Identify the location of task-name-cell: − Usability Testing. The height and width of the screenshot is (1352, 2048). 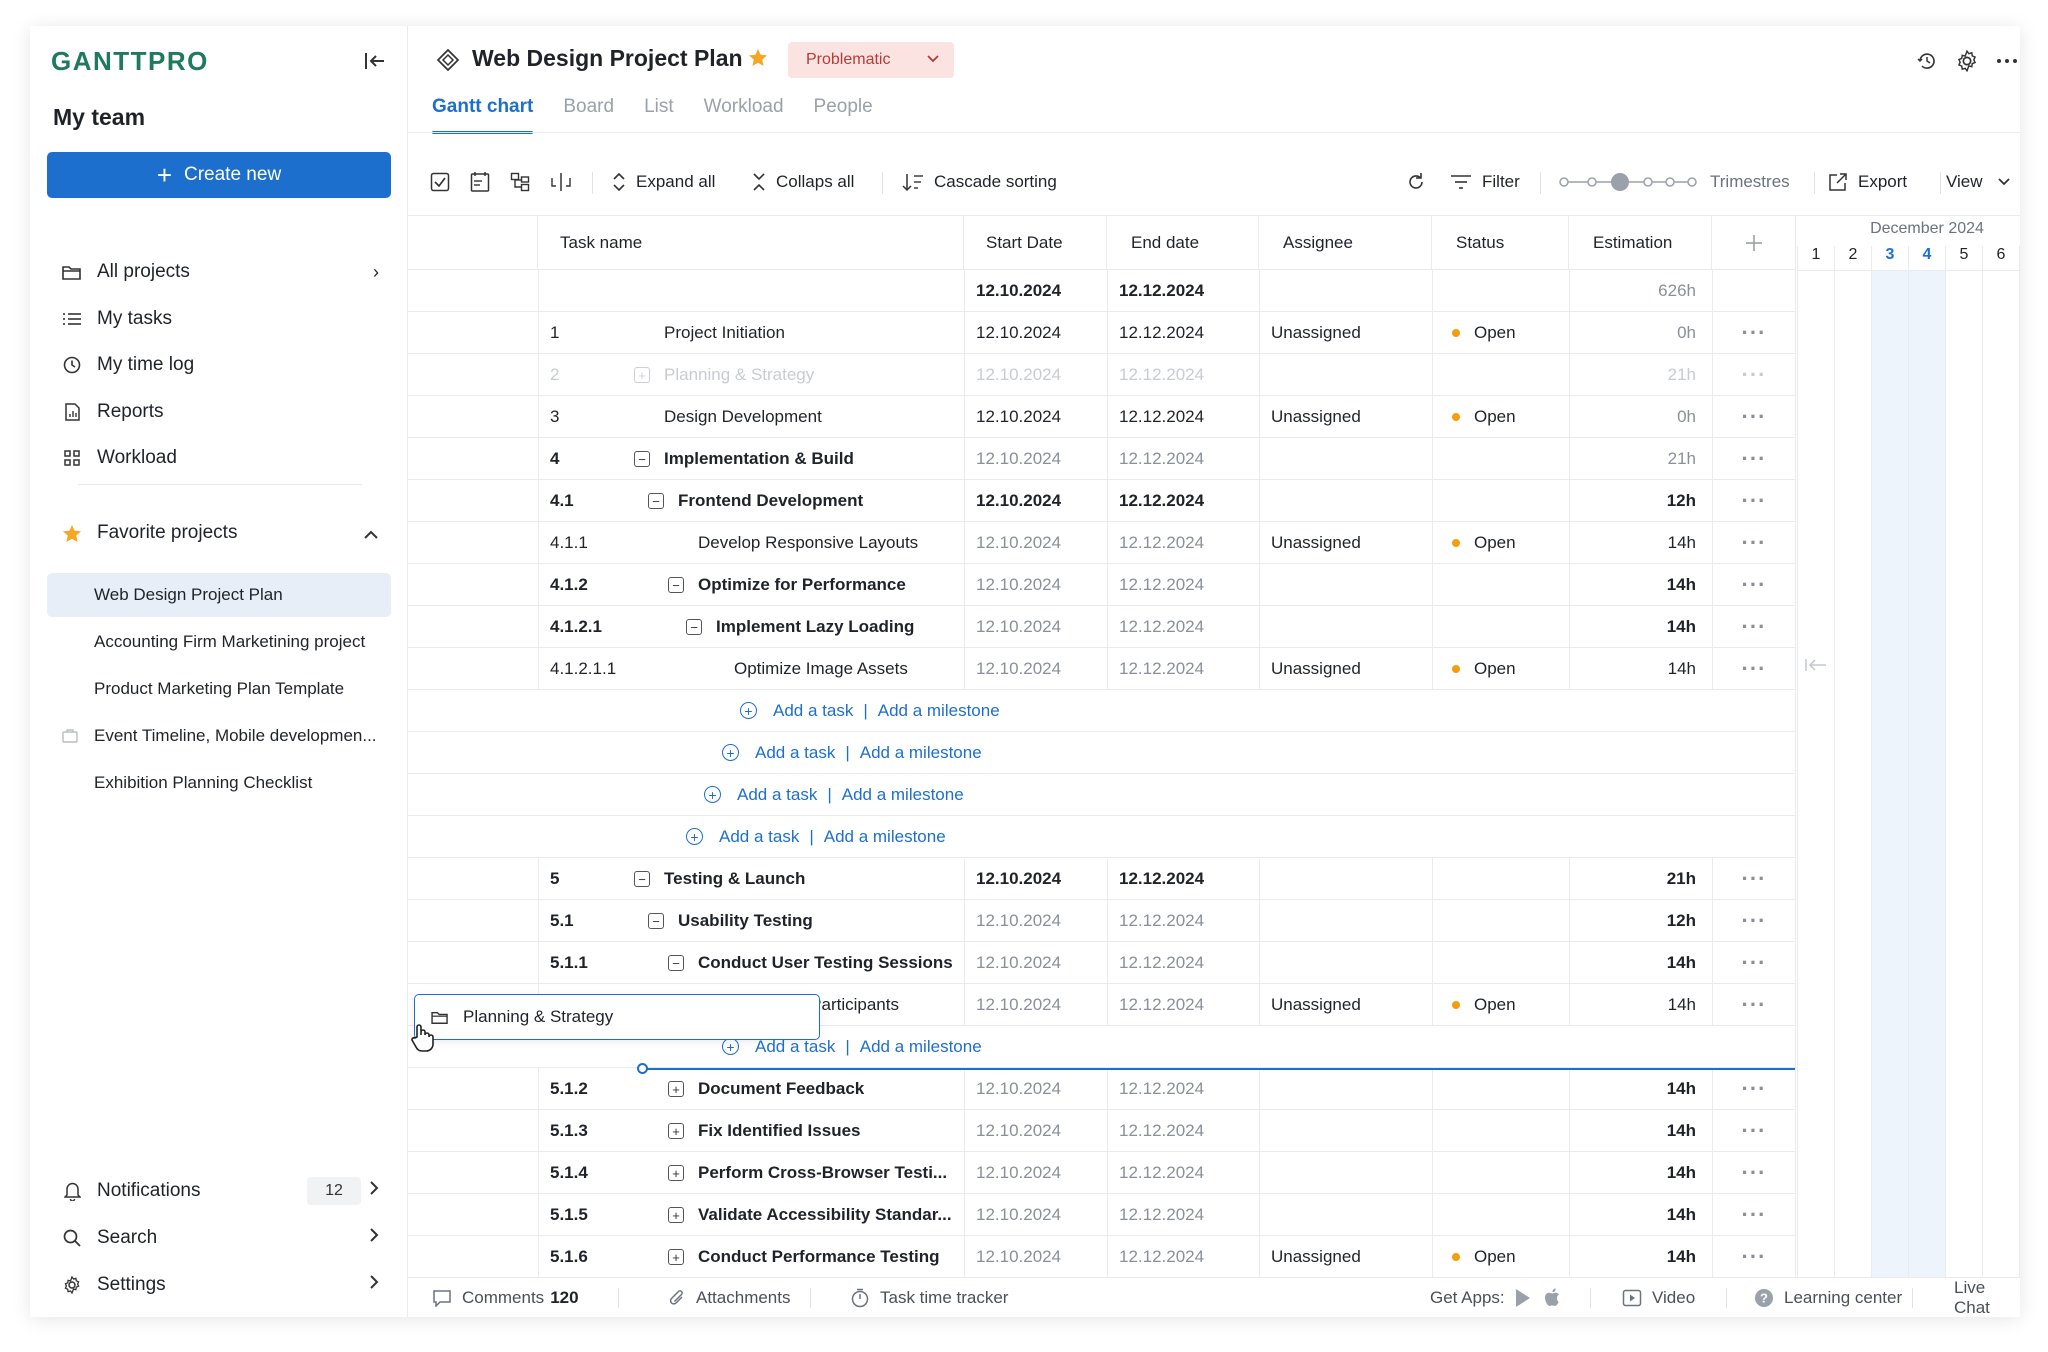
(806, 921).